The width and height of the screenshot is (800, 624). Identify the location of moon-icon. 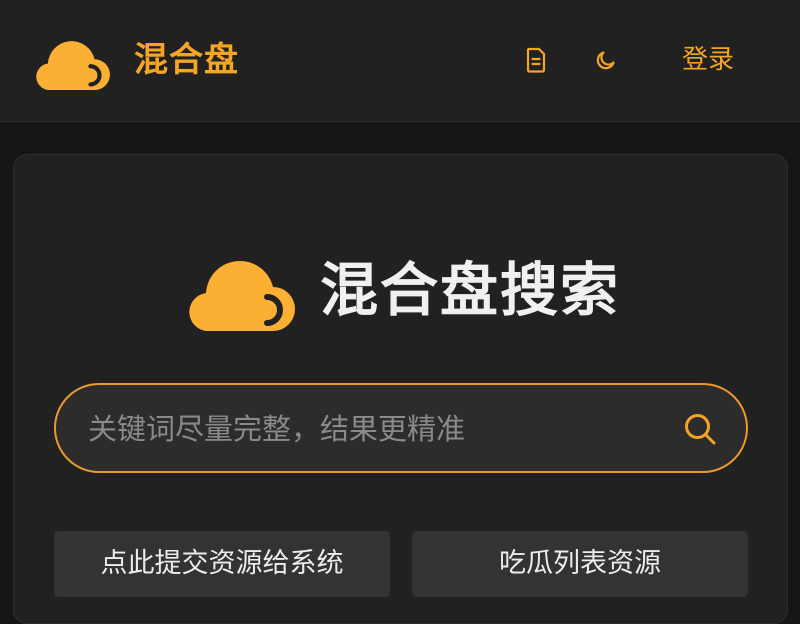
(605, 60).